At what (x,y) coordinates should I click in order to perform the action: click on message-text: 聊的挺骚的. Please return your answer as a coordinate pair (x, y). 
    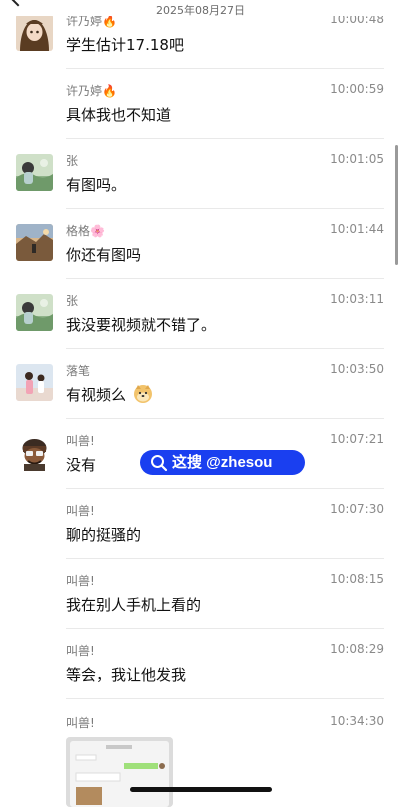
    Looking at the image, I should click on (104, 535).